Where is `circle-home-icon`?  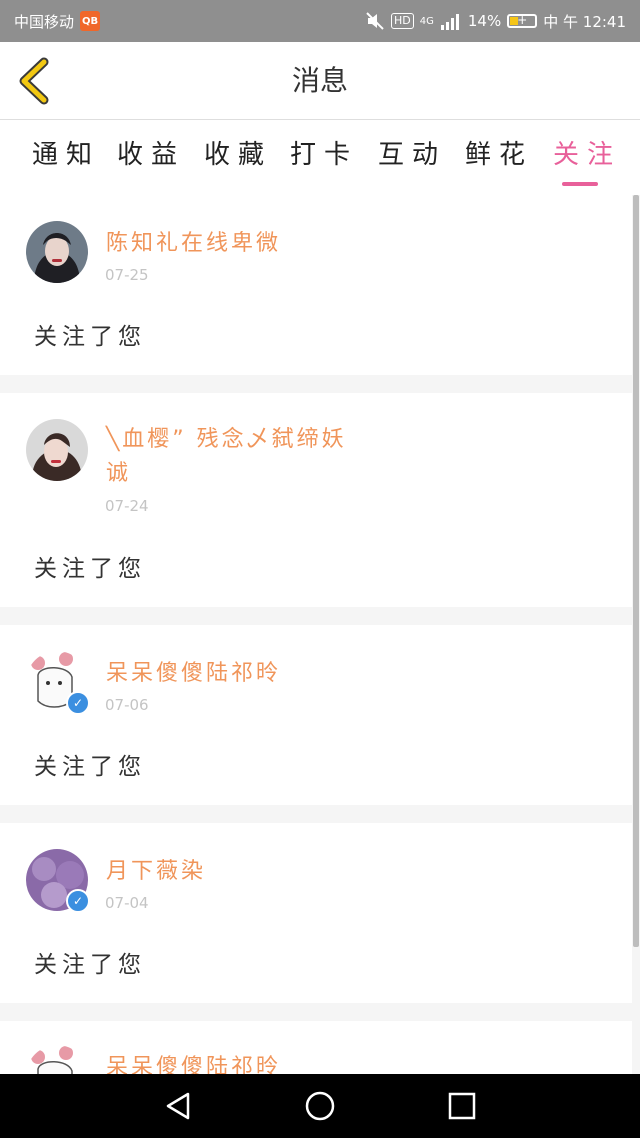
circle-home-icon is located at coordinates (320, 1106).